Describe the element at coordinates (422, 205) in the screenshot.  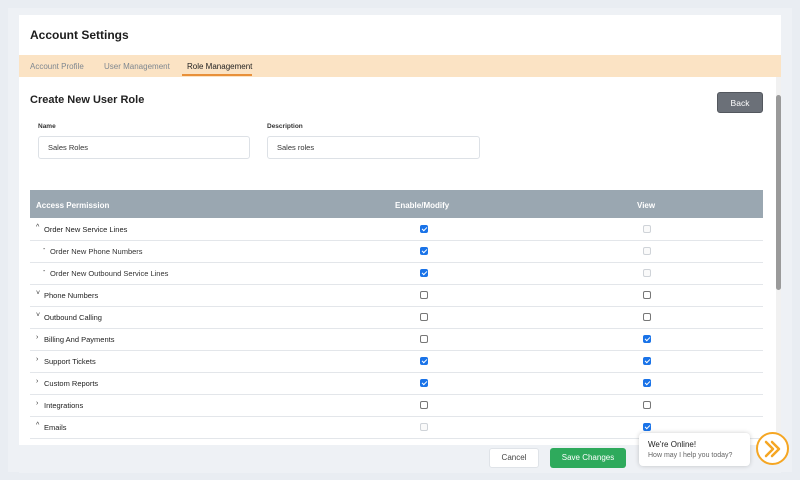
I see `column-header-enable-modify: Enable/Modify` at that location.